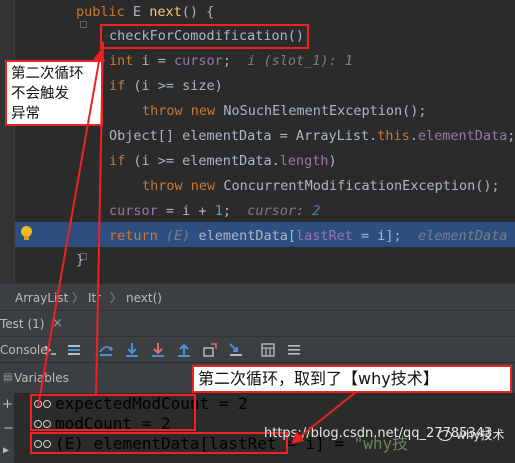  What do you see at coordinates (80, 260) in the screenshot?
I see `code-line-11: }` at bounding box center [80, 260].